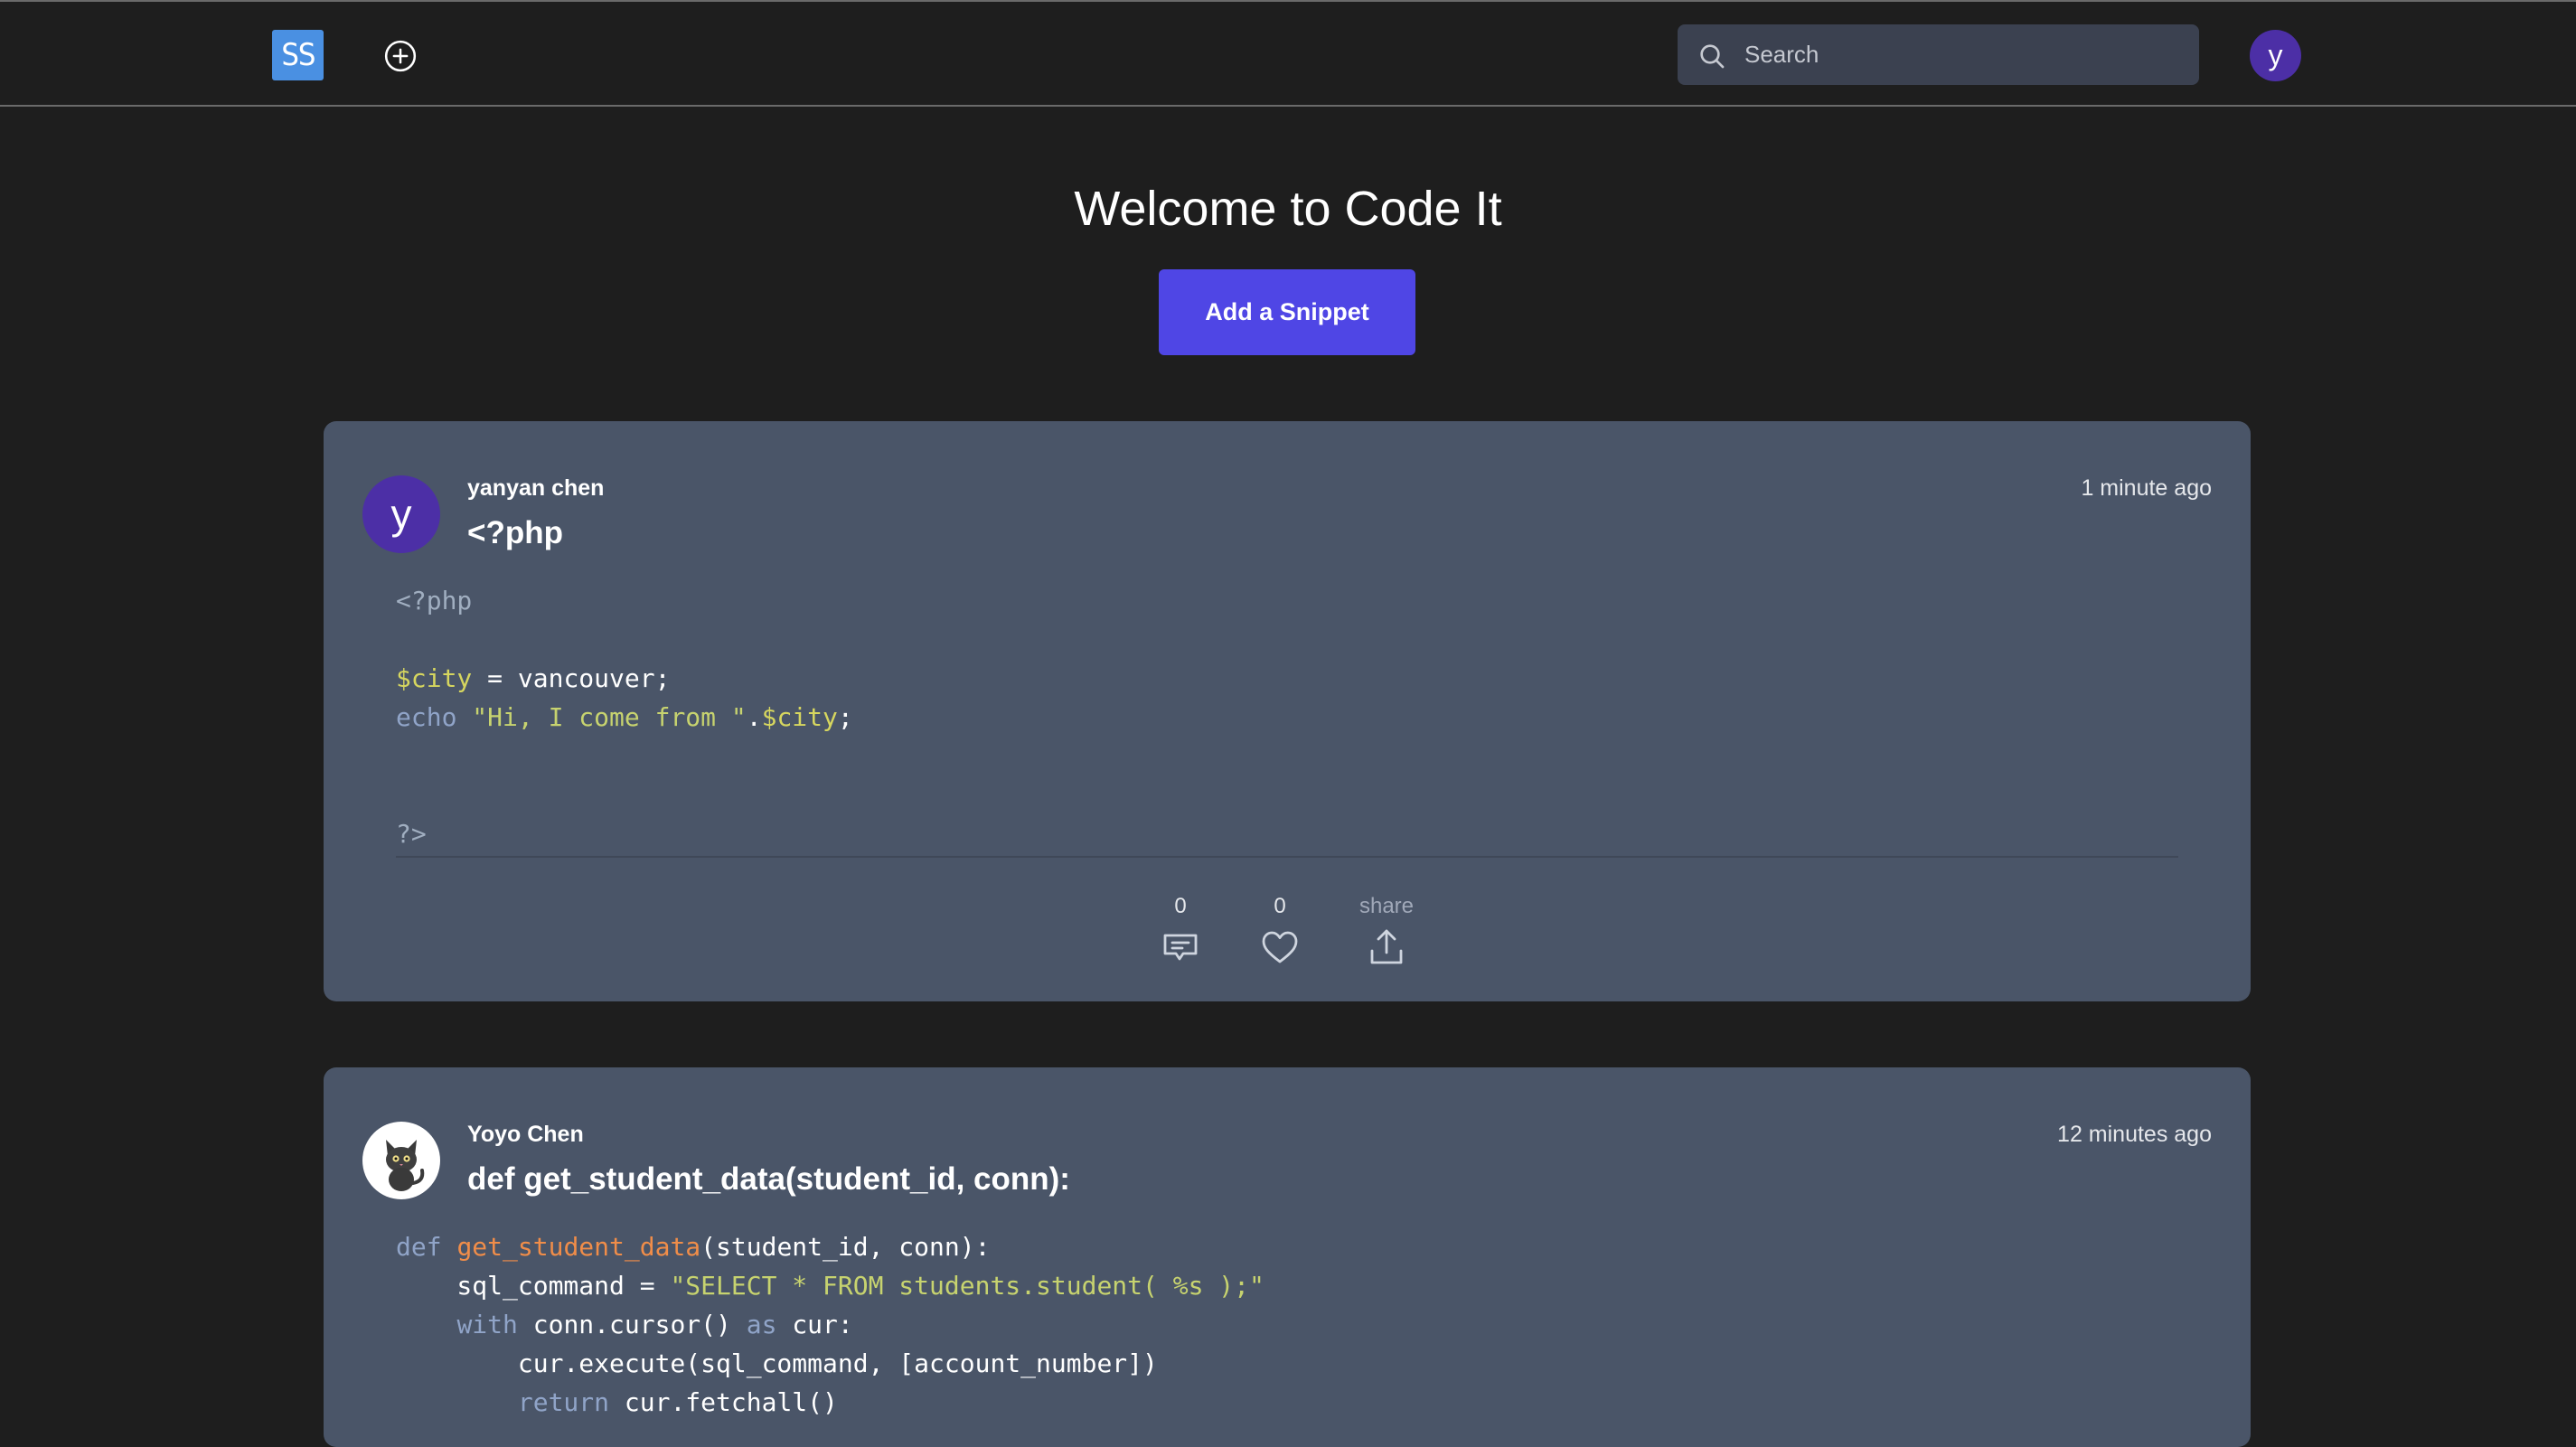  What do you see at coordinates (515, 533) in the screenshot?
I see `snippet-title: <?php` at bounding box center [515, 533].